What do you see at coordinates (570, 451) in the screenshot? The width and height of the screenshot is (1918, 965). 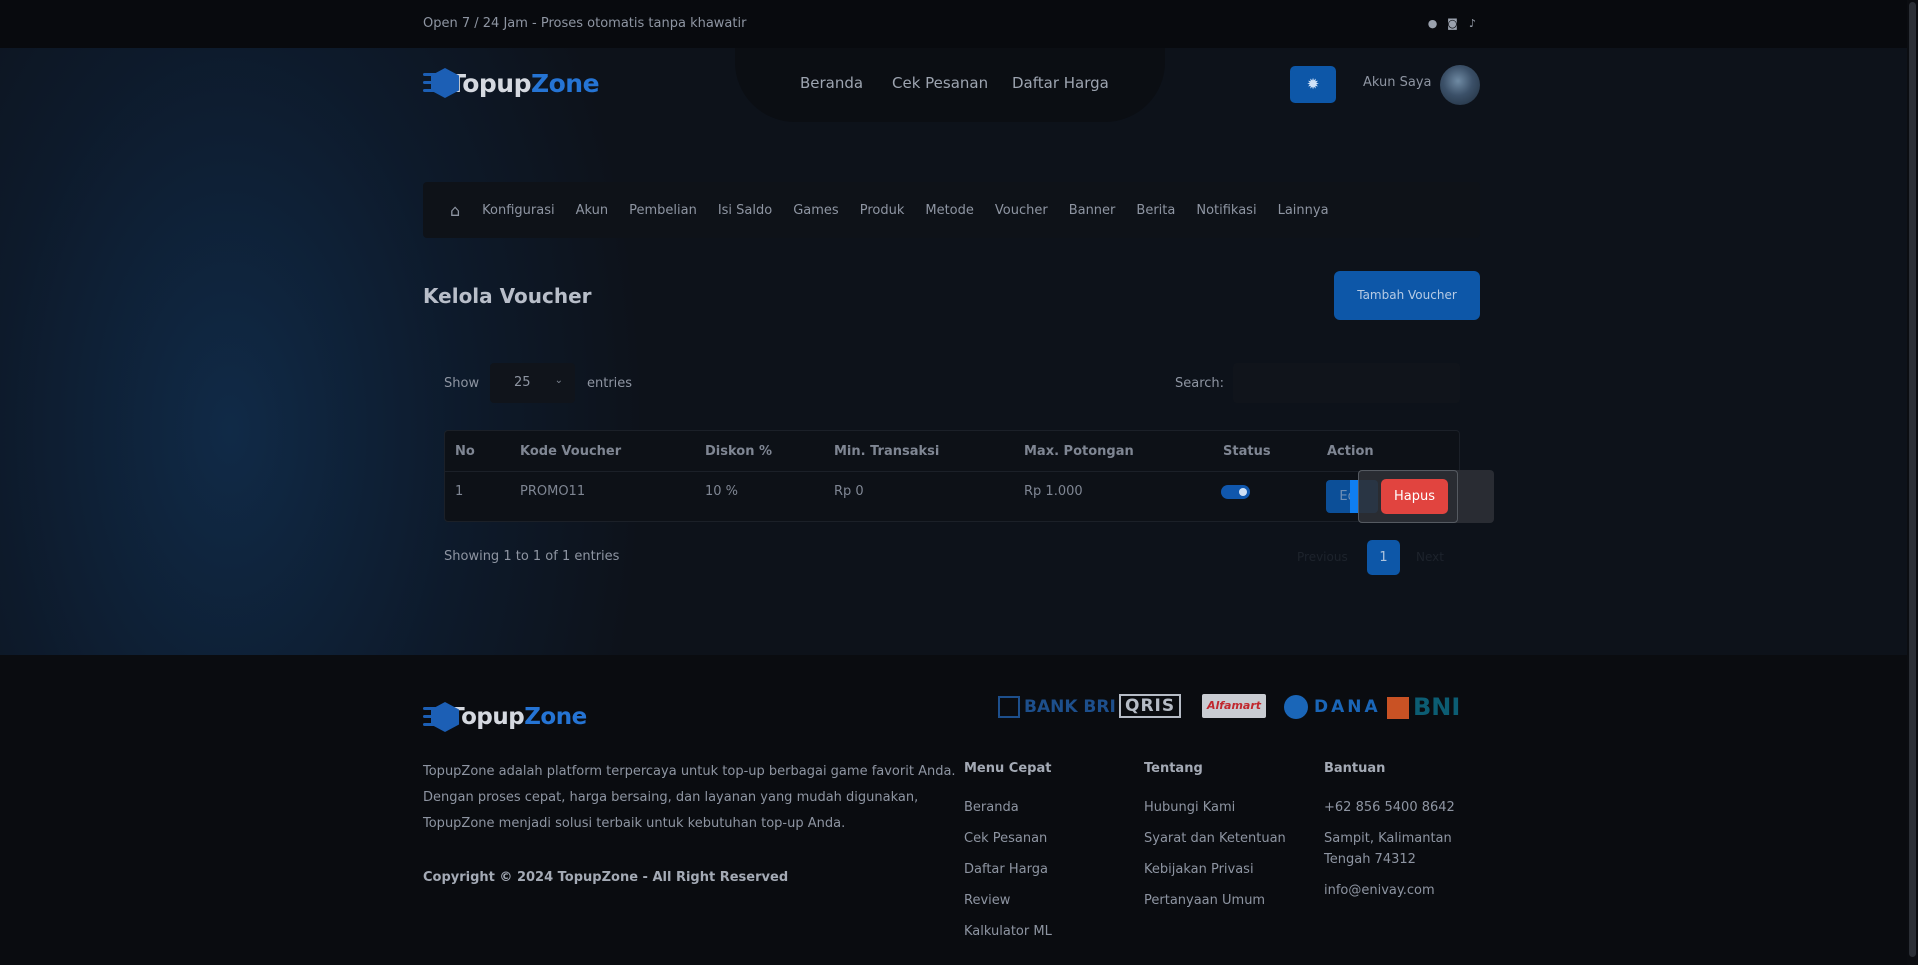 I see `th-kode-voucher: Kode Voucher` at bounding box center [570, 451].